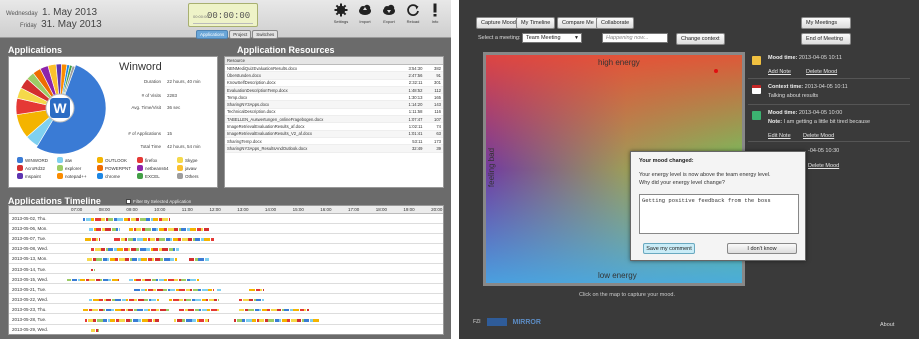  I want to click on legend-item: firefox, so click(157, 160).